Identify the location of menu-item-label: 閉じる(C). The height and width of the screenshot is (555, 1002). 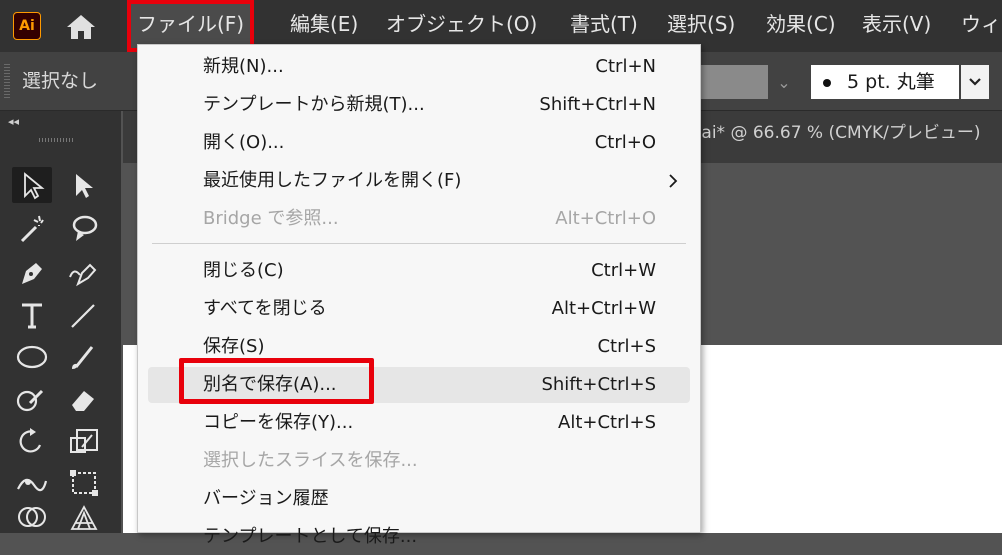
(243, 270).